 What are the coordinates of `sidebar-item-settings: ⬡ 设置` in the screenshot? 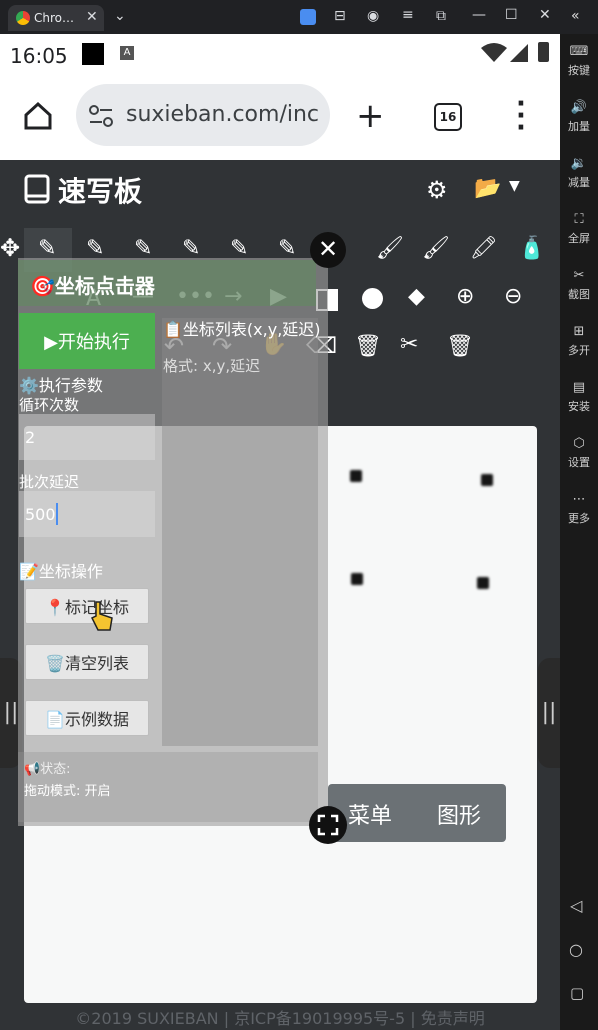 It's located at (579, 453).